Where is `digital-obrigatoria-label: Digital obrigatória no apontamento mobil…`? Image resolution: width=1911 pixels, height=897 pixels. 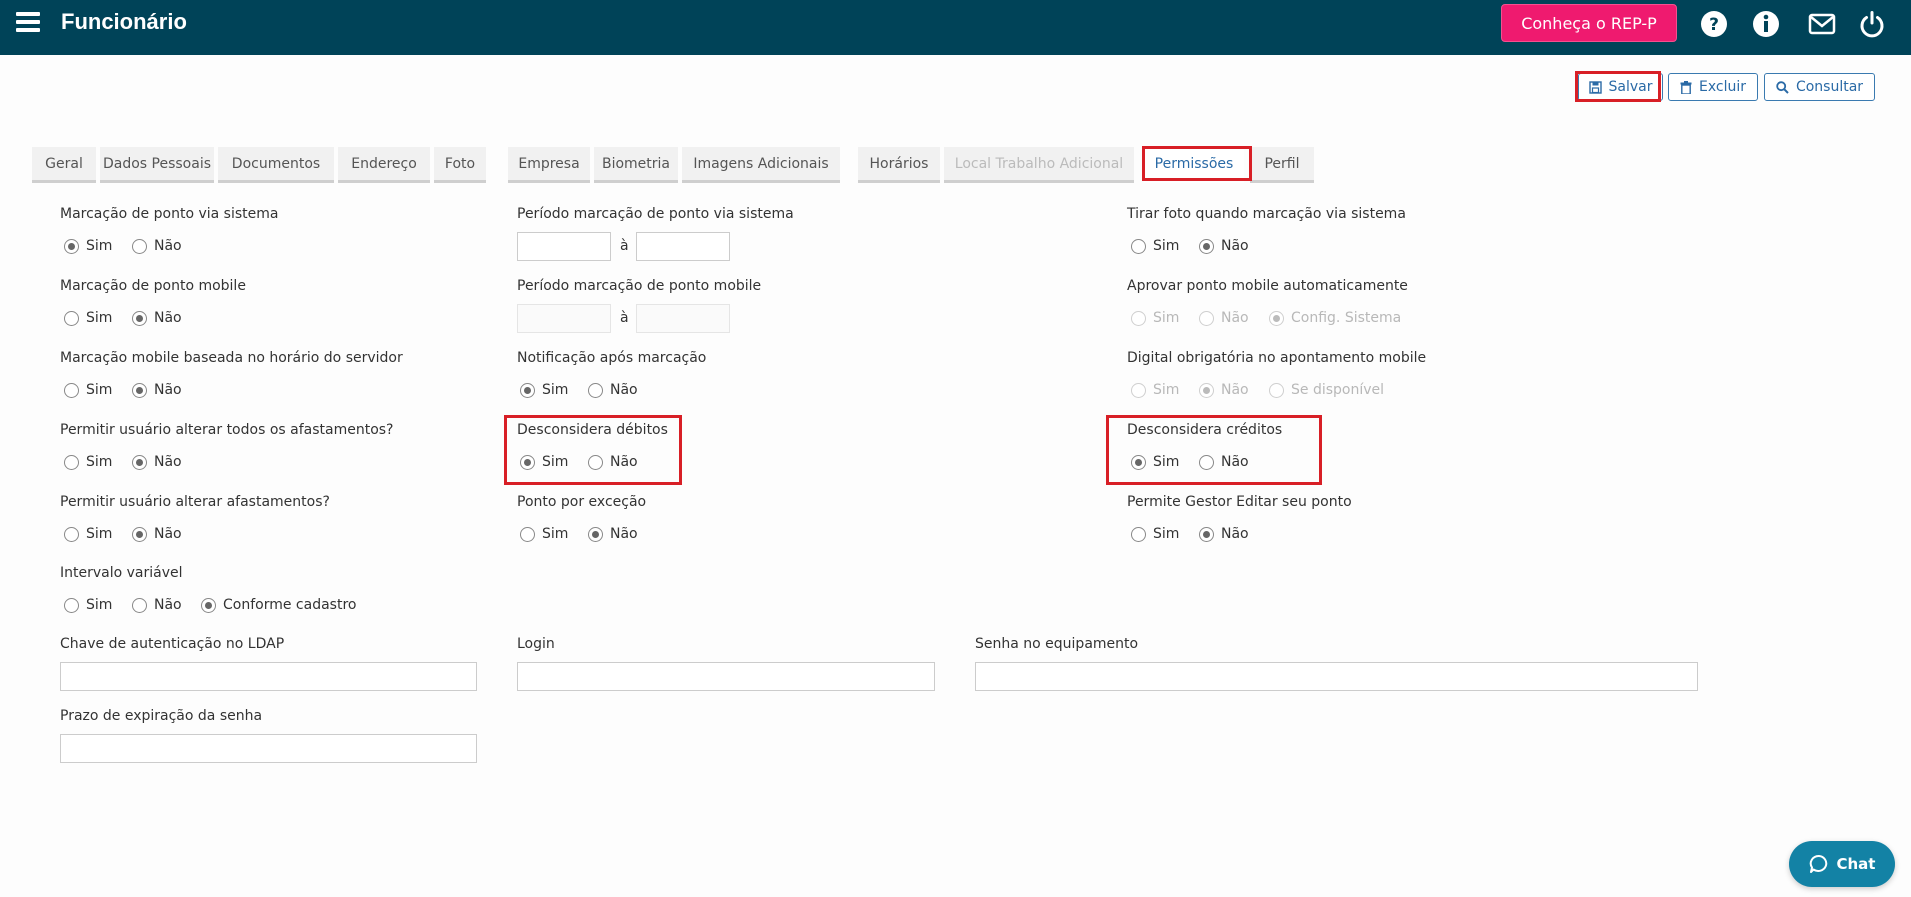 digital-obrigatoria-label: Digital obrigatória no apontamento mobil… is located at coordinates (1277, 358).